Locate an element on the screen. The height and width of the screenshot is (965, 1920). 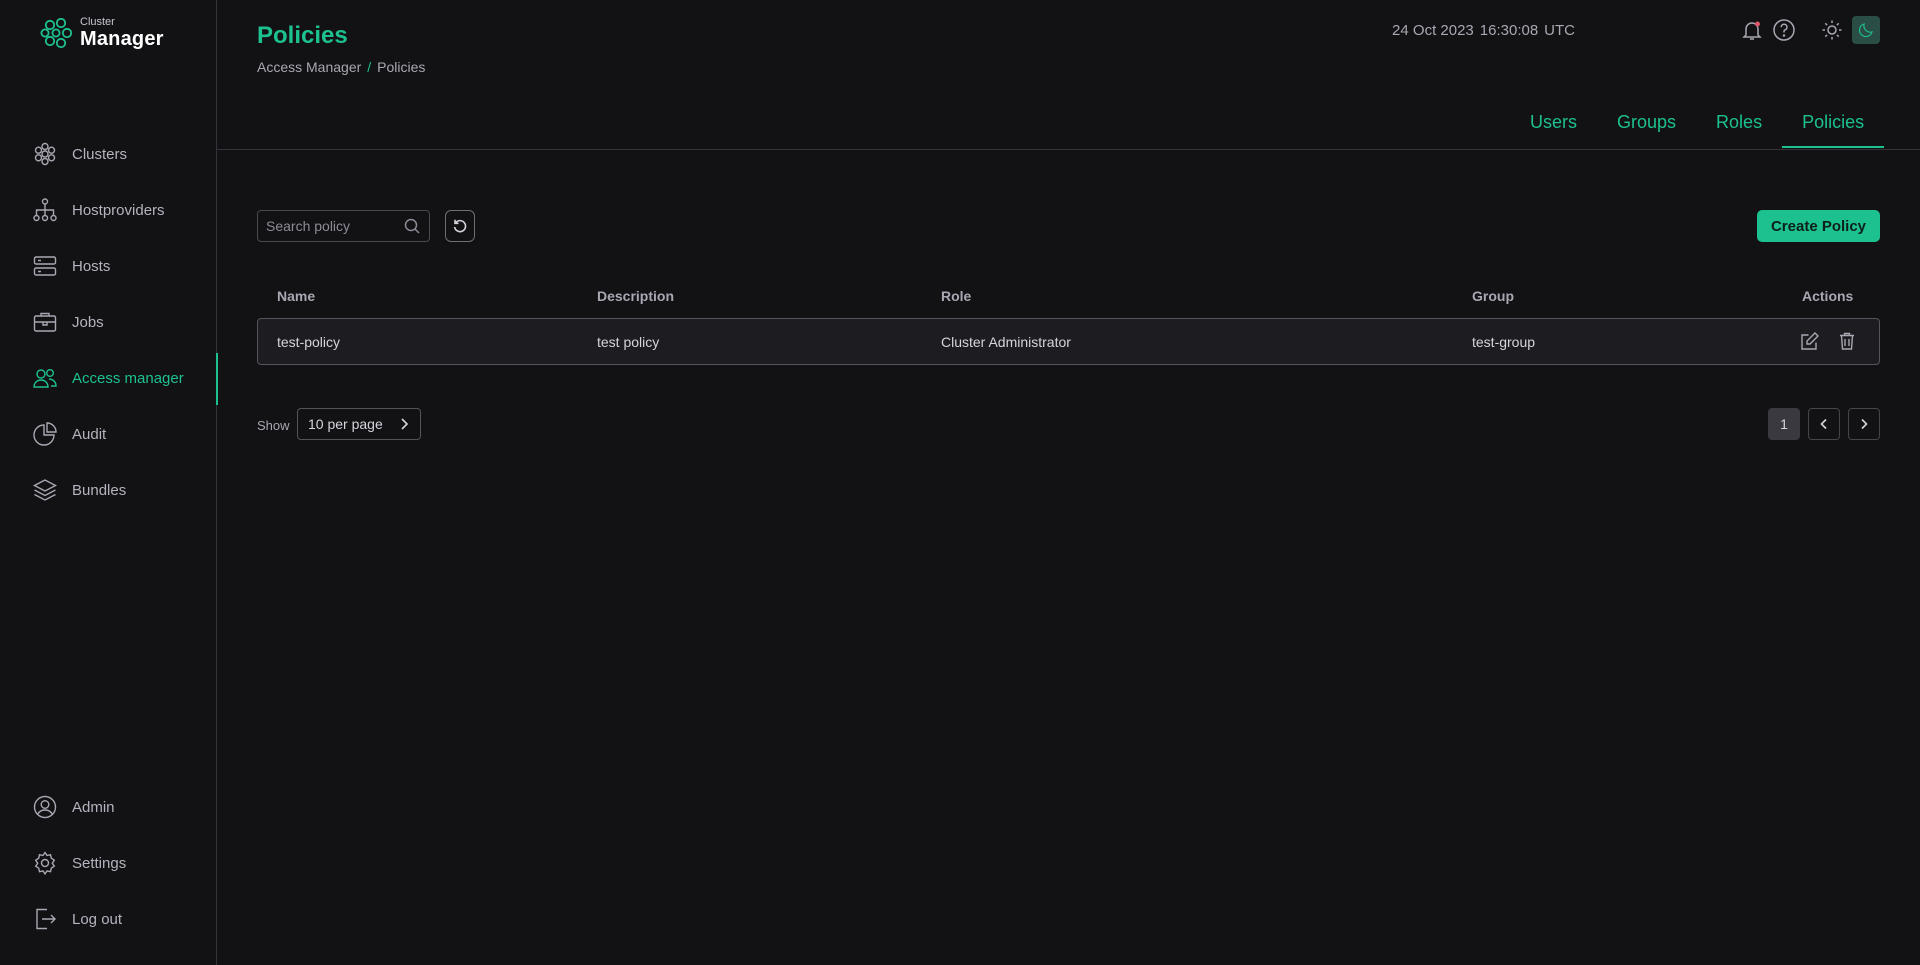
sidebar-item-audit: Audit is located at coordinates (124, 434).